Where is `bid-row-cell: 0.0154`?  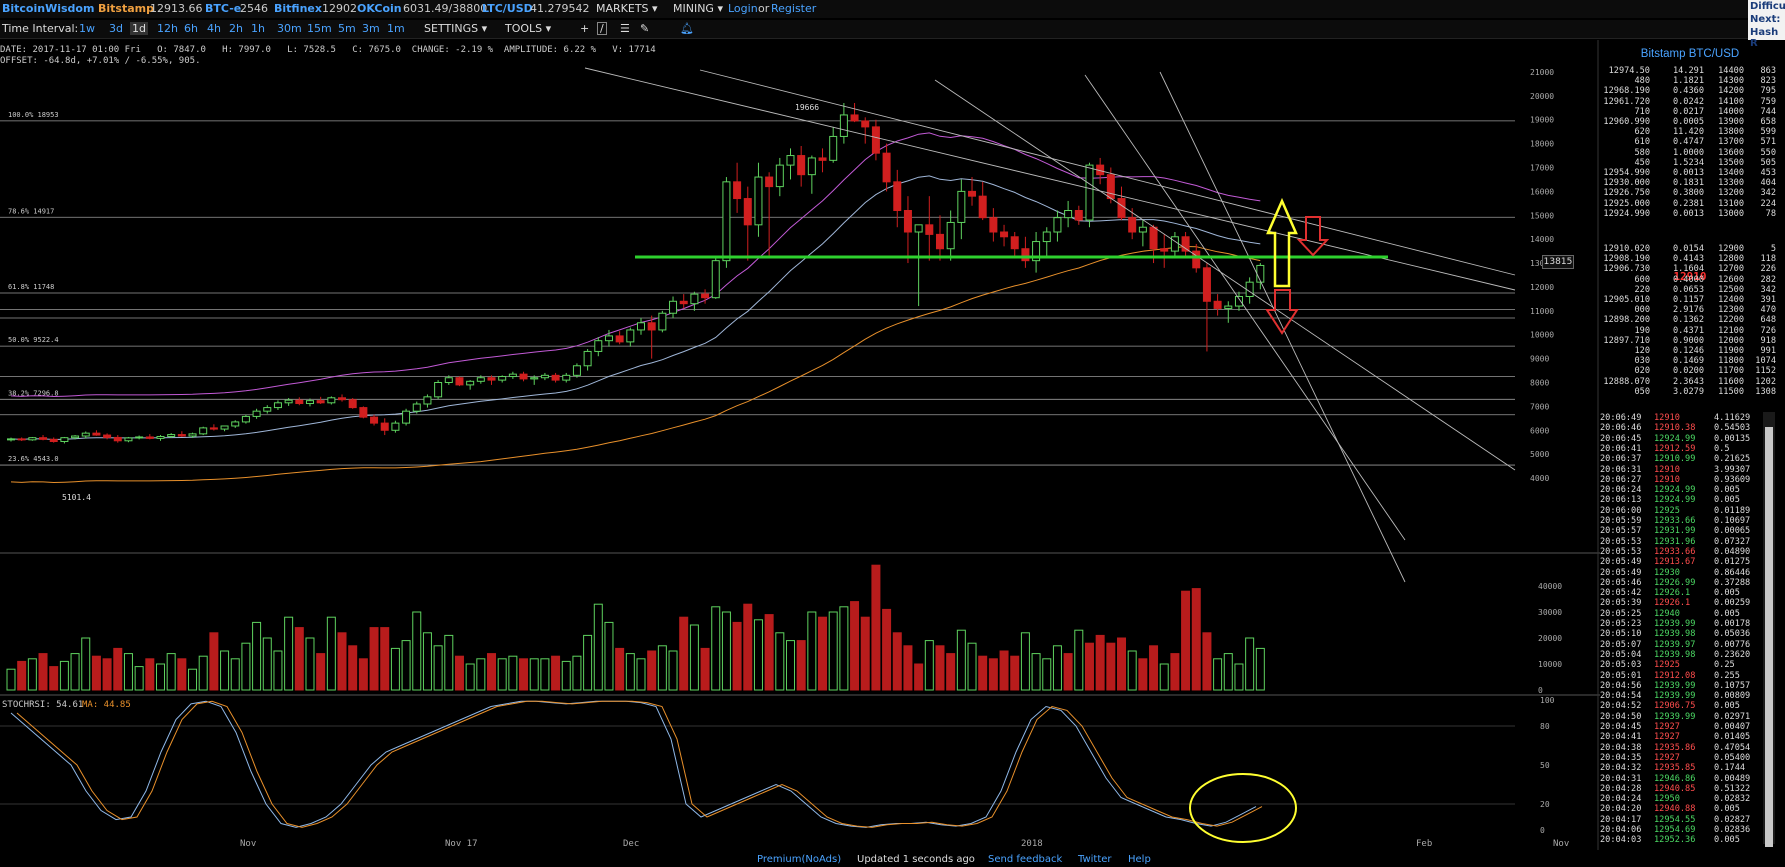 bid-row-cell: 0.0154 is located at coordinates (1688, 249).